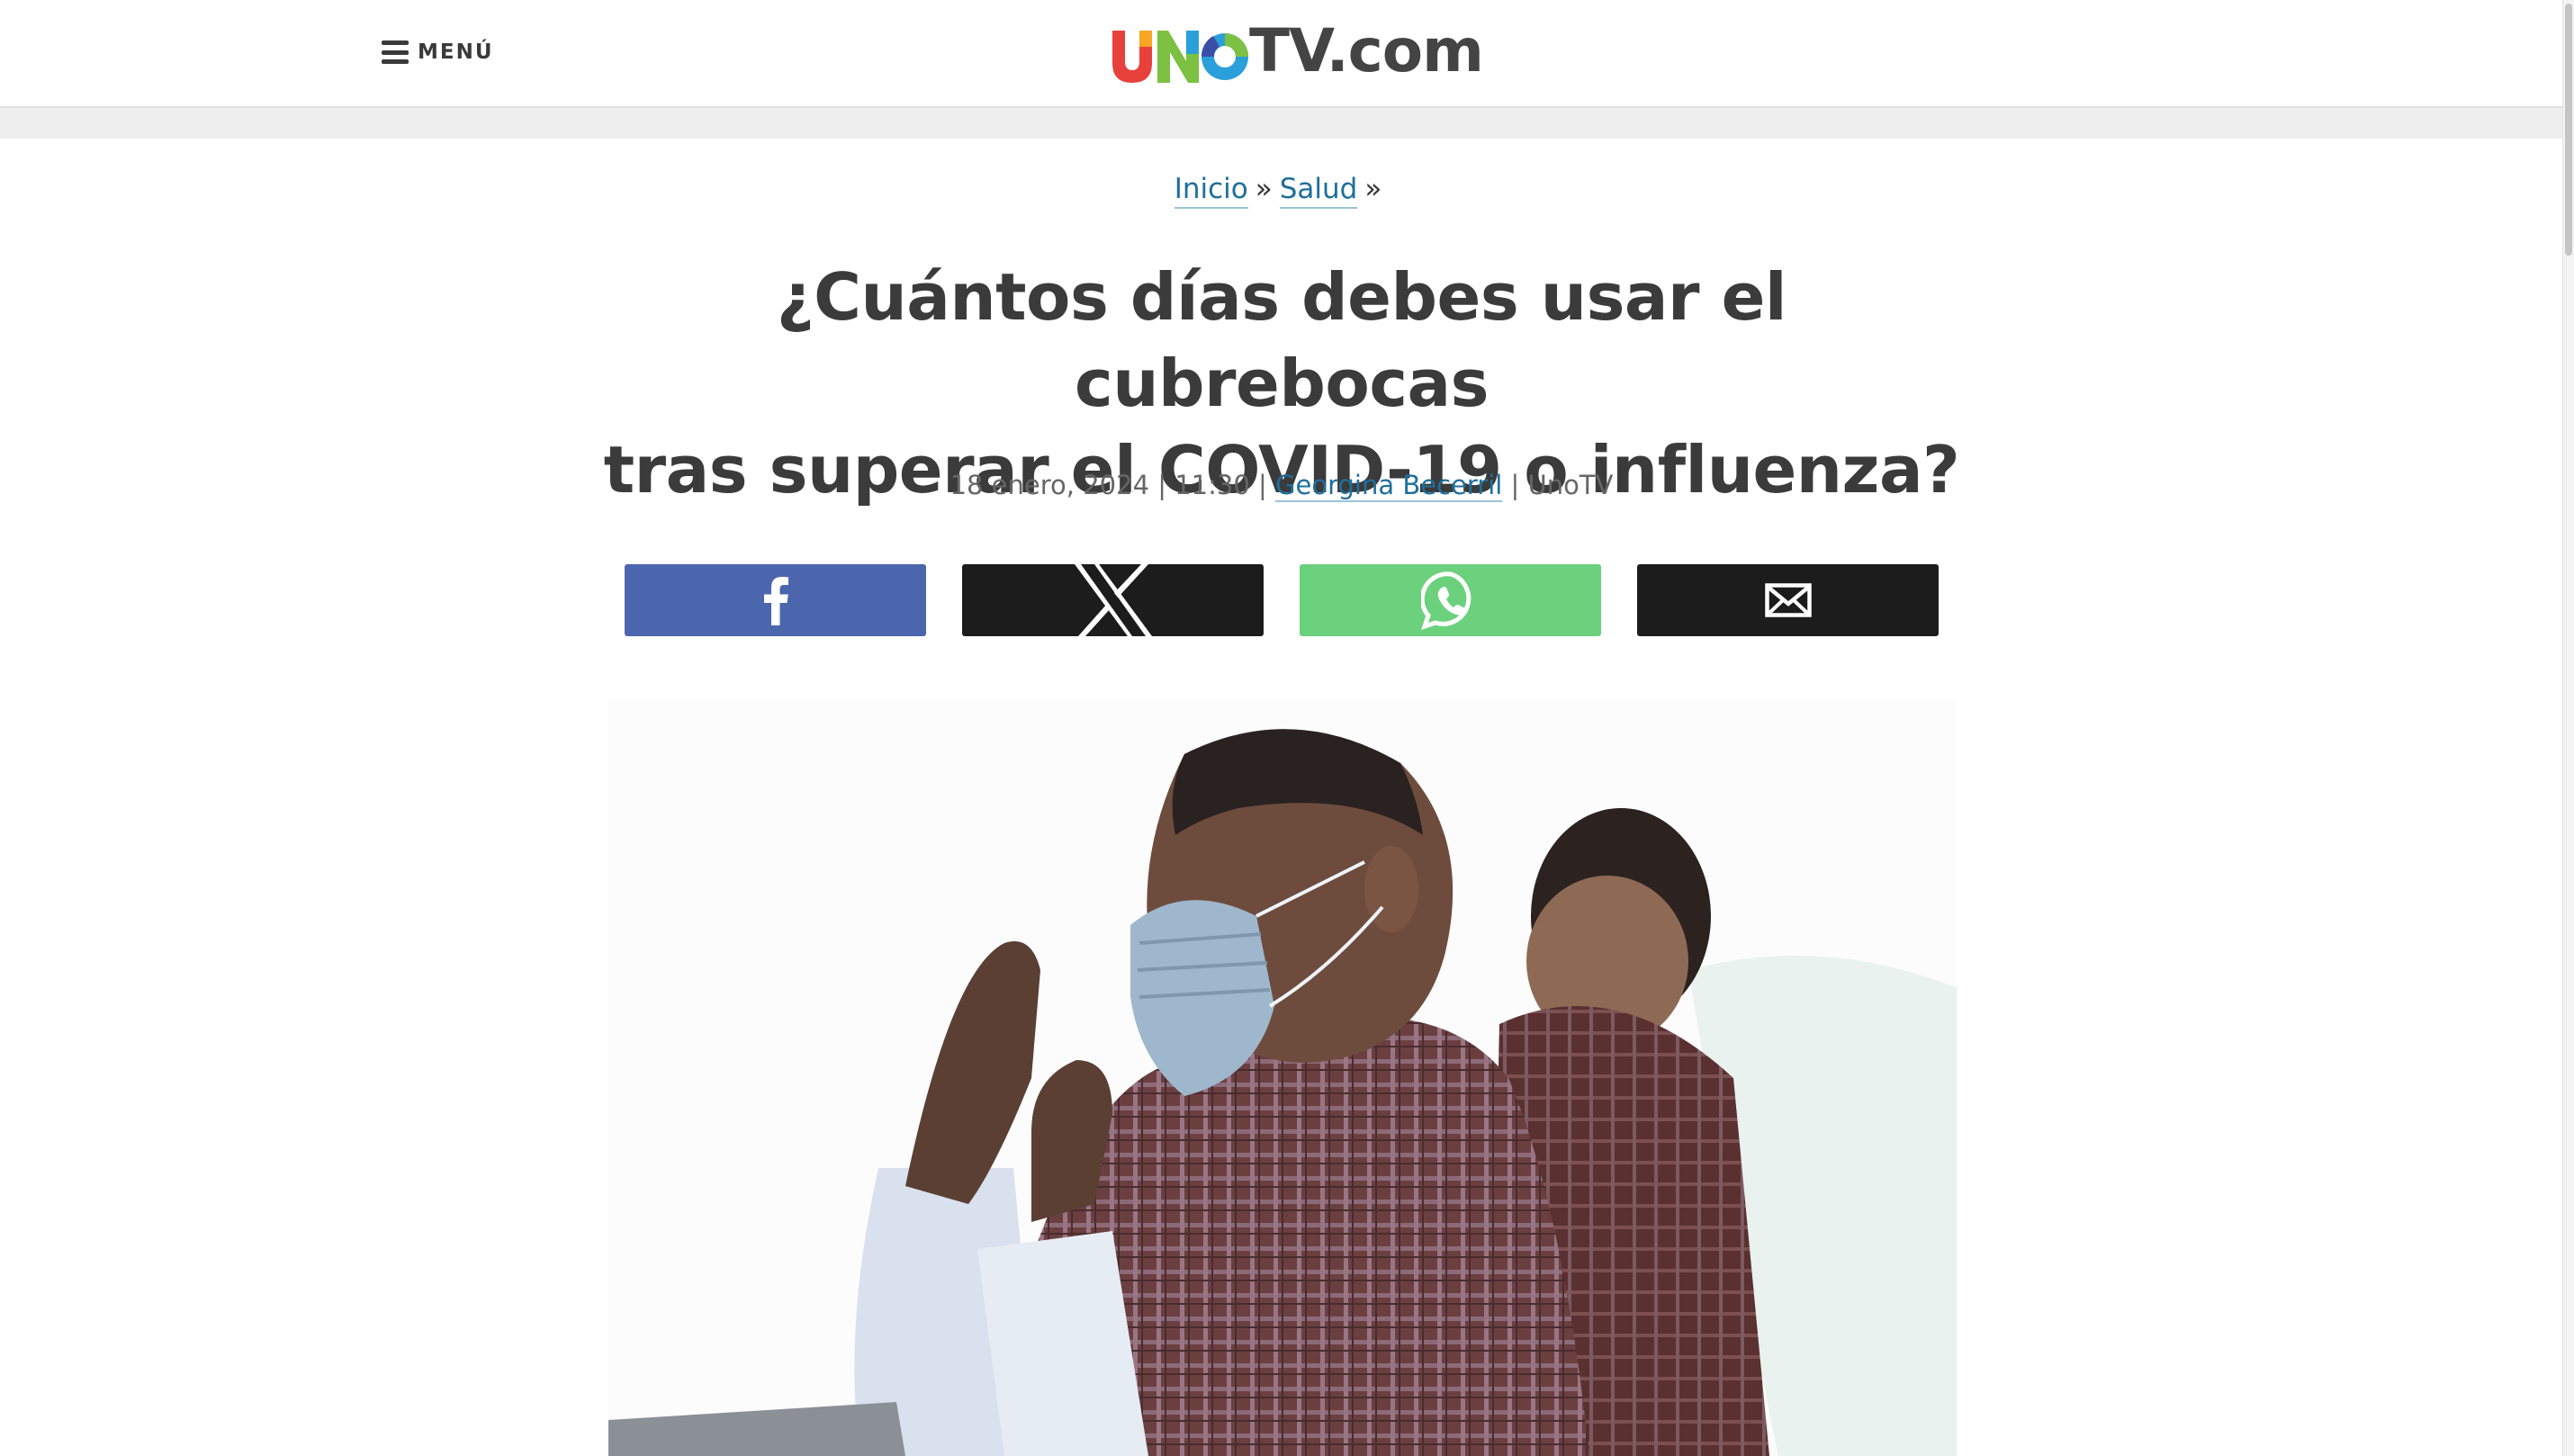 The image size is (2574, 1456). I want to click on x-icon, so click(1113, 600).